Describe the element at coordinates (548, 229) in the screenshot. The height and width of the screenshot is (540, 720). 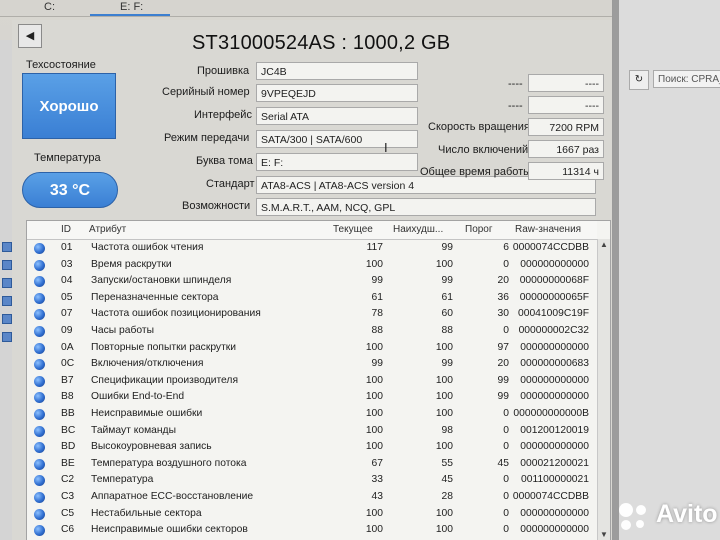
I see `col-raw-header: Raw-значения` at that location.